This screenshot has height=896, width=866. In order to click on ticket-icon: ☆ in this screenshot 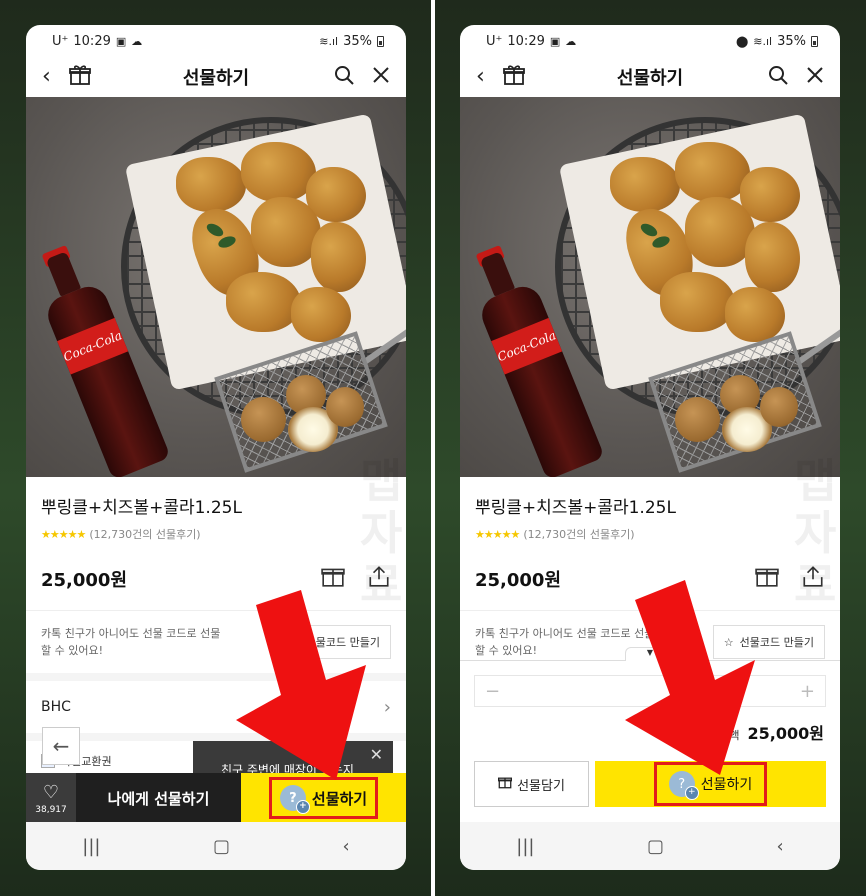, I will do `click(728, 642)`.